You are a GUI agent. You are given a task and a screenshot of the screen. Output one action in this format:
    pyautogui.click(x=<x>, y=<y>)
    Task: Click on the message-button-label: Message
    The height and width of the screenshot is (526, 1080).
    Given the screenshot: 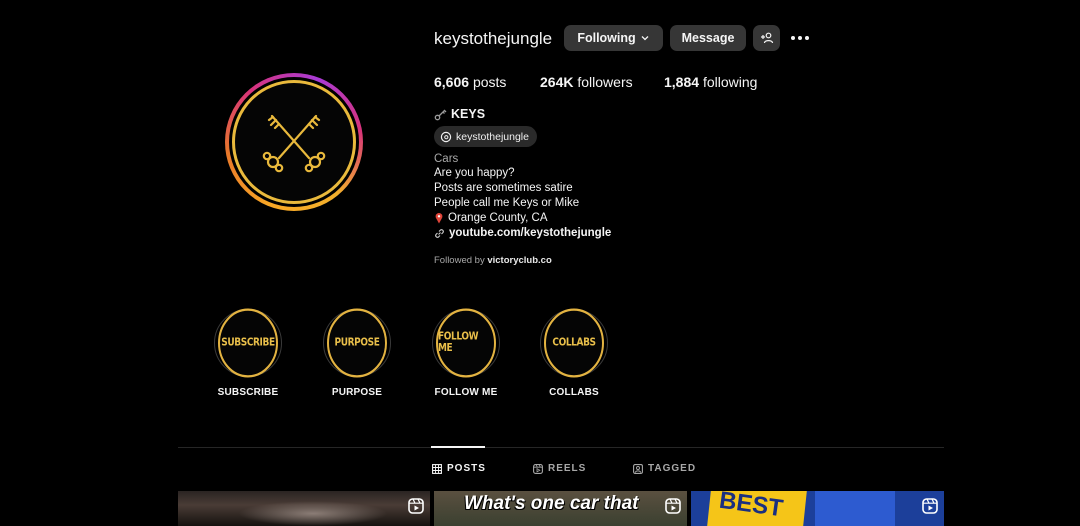 What is the action you would take?
    pyautogui.click(x=708, y=38)
    